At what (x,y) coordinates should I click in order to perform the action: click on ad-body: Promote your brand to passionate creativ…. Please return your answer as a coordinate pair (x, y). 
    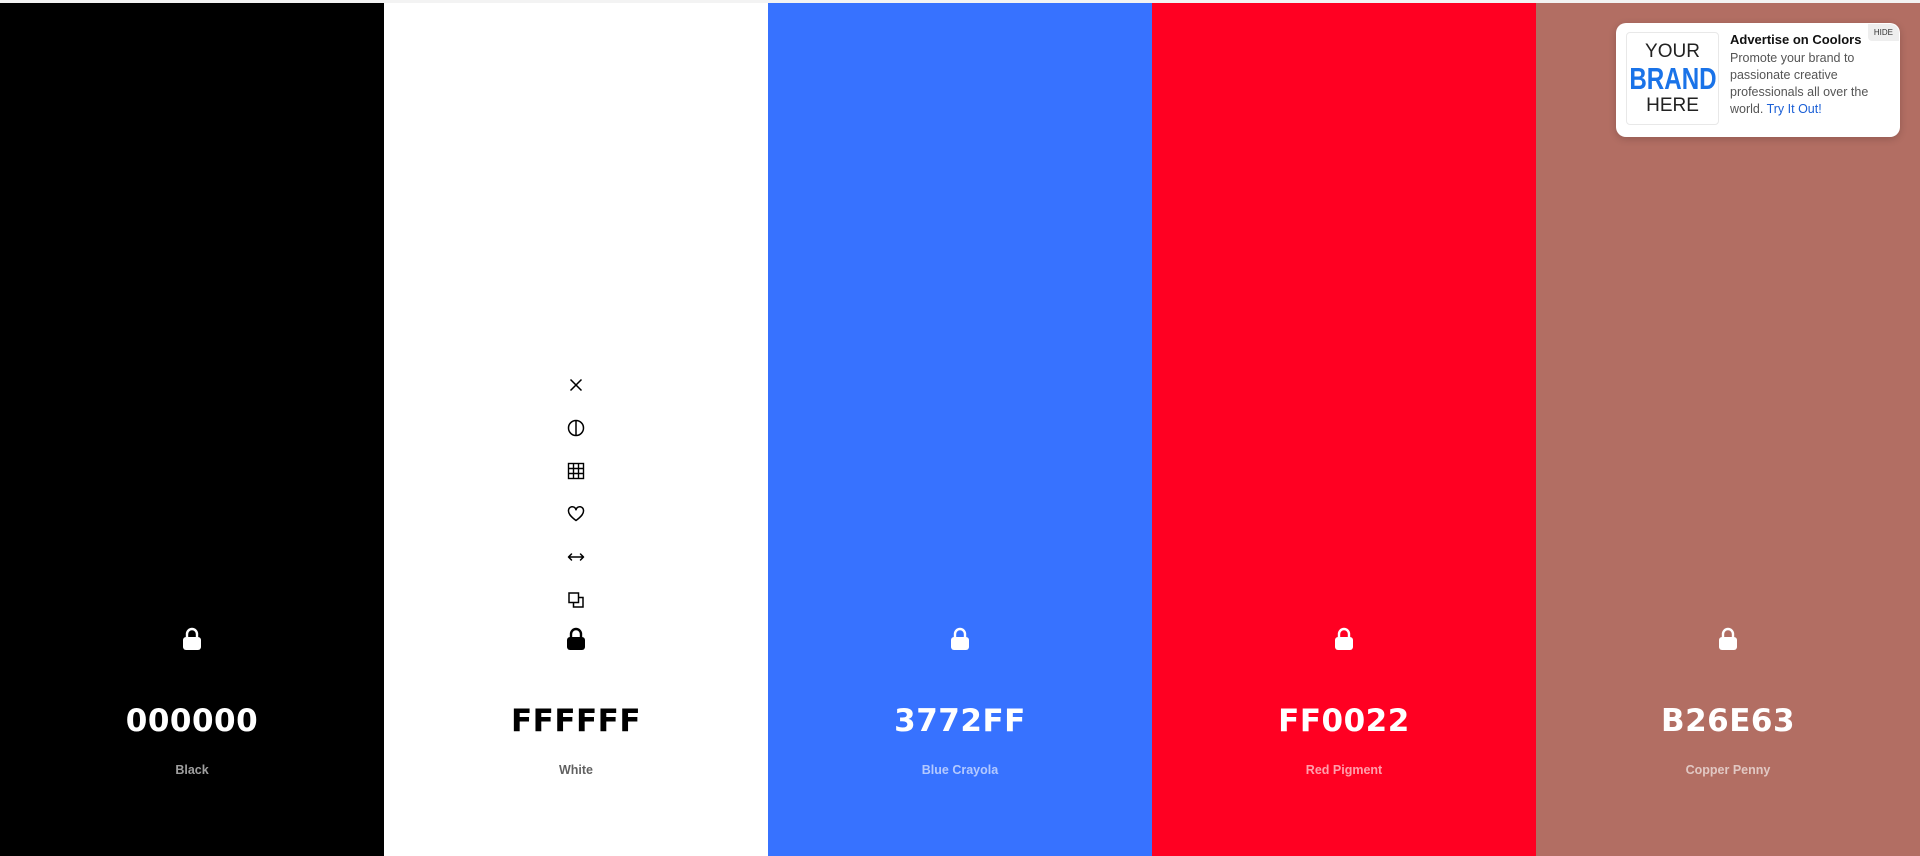
    Looking at the image, I should click on (1810, 84).